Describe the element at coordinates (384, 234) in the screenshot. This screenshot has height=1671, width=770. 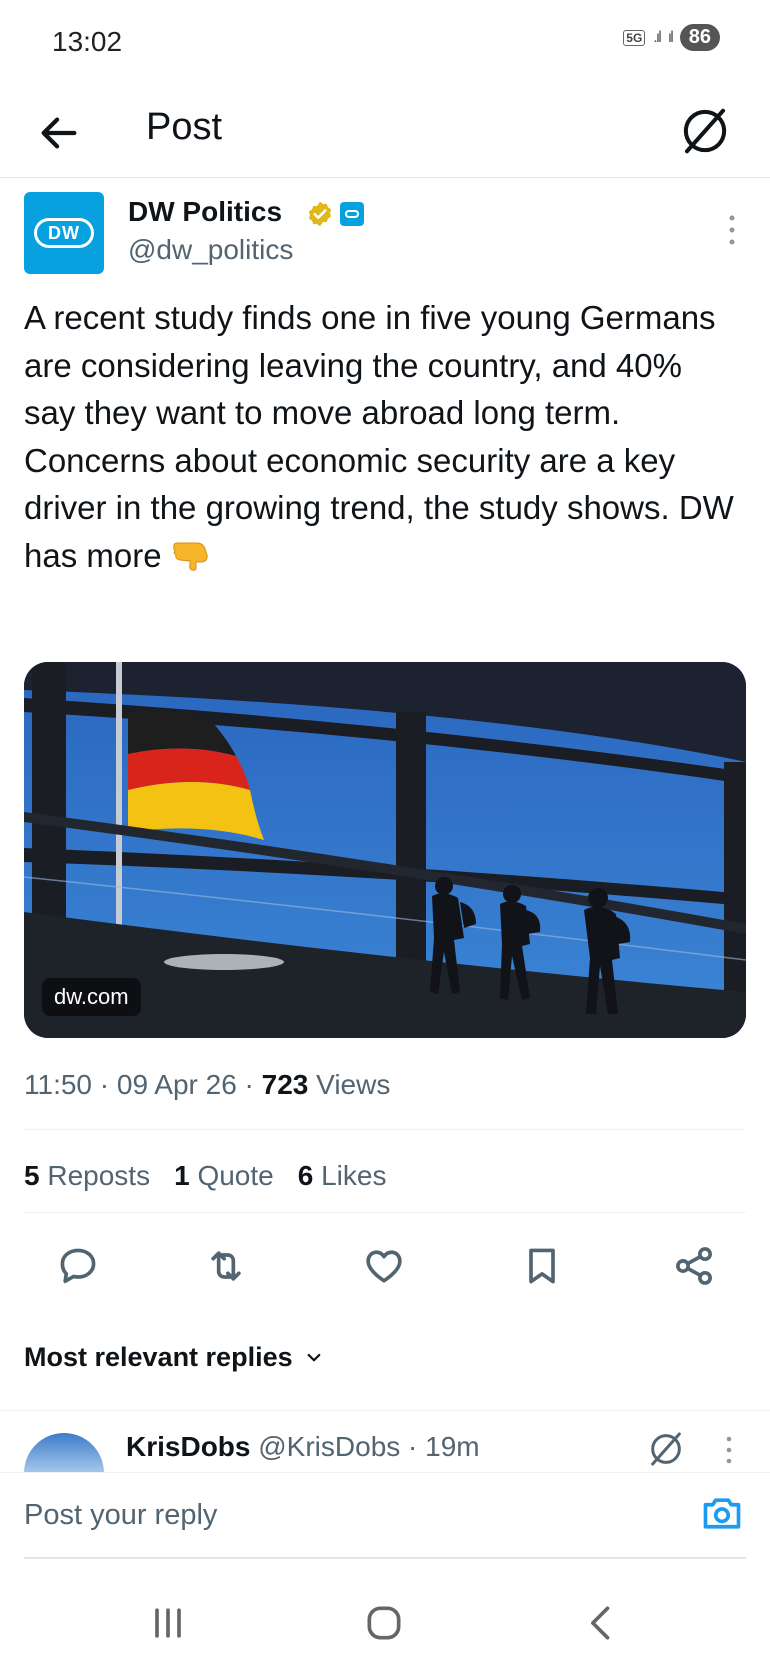
I see `post-author-row: DW DW Politics @dw_politics` at that location.